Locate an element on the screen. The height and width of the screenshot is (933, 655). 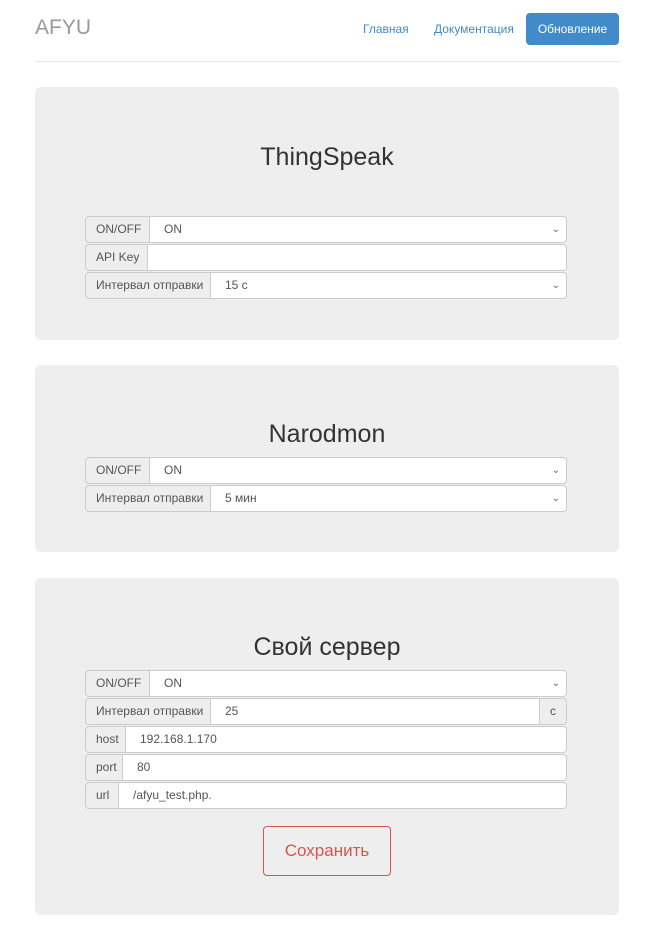
server-onoff-row: ON/OFF ON ⌄ is located at coordinates (326, 683).